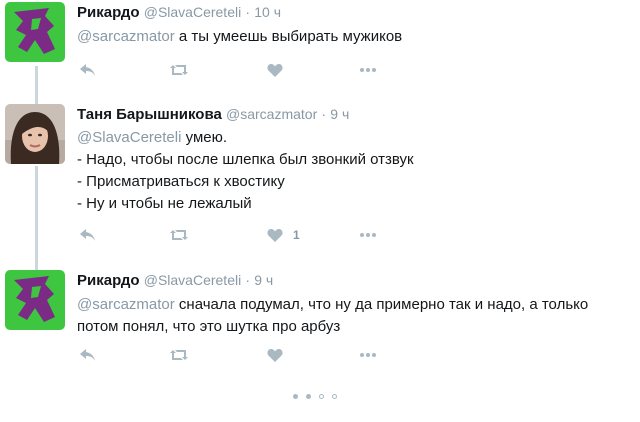  Describe the element at coordinates (290, 36) in the screenshot. I see `tweet-line: а ты умеешь выбирать мужиков` at that location.